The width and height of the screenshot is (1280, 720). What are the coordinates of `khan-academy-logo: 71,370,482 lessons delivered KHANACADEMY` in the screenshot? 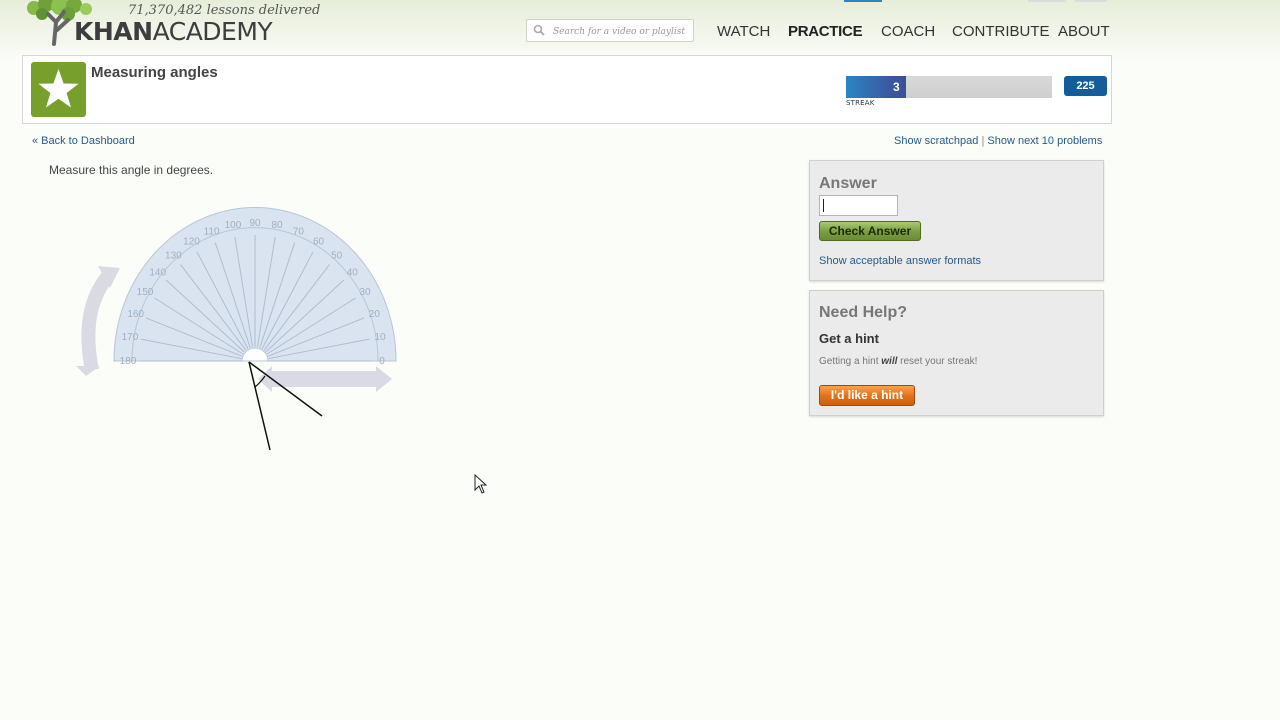 It's located at (172, 25).